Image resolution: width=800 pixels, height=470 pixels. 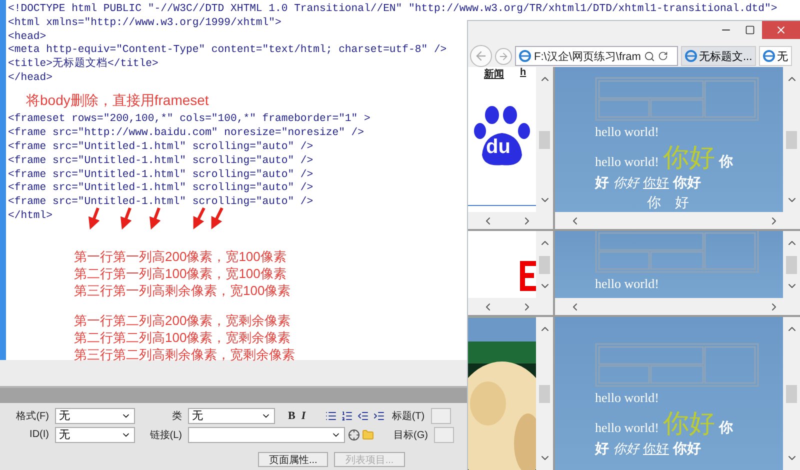 What do you see at coordinates (184, 354) in the screenshot?
I see `annotation-text: 第三行第二列高剩余像素，宽剩余像素` at bounding box center [184, 354].